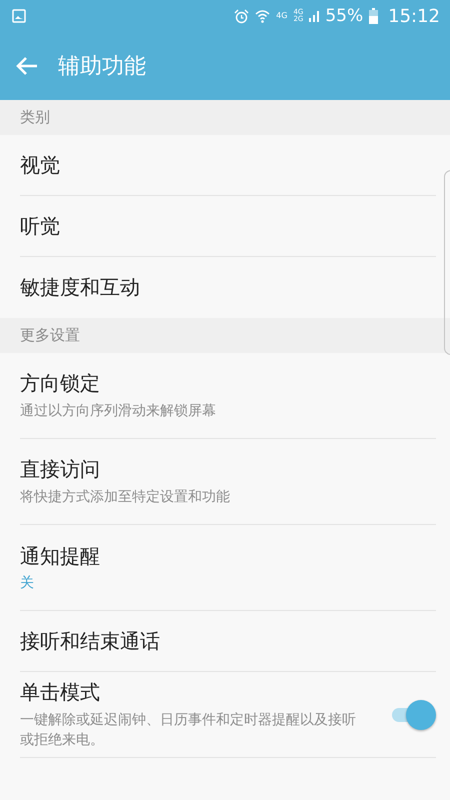  Describe the element at coordinates (90, 641) in the screenshot. I see `item-title: 接听和结束通话` at that location.